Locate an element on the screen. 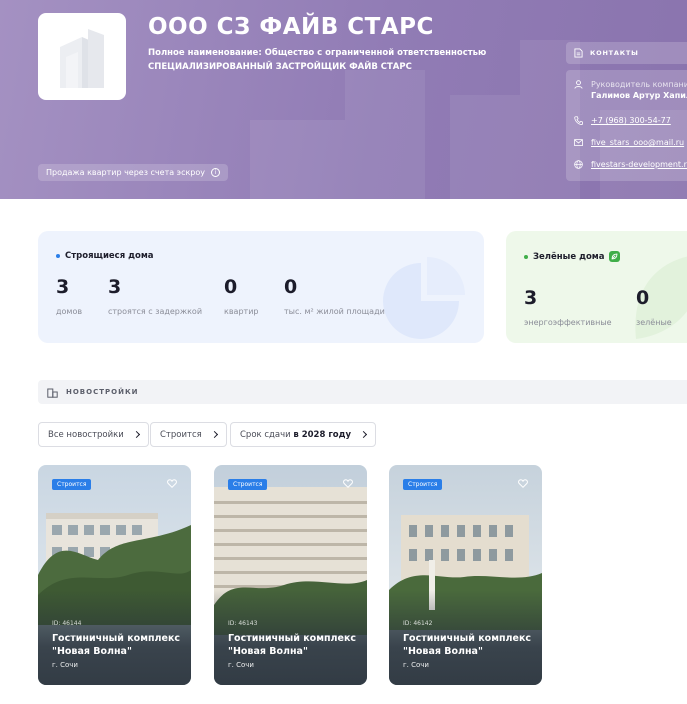 This screenshot has height=704, width=687. filter-status: Строится is located at coordinates (188, 434).